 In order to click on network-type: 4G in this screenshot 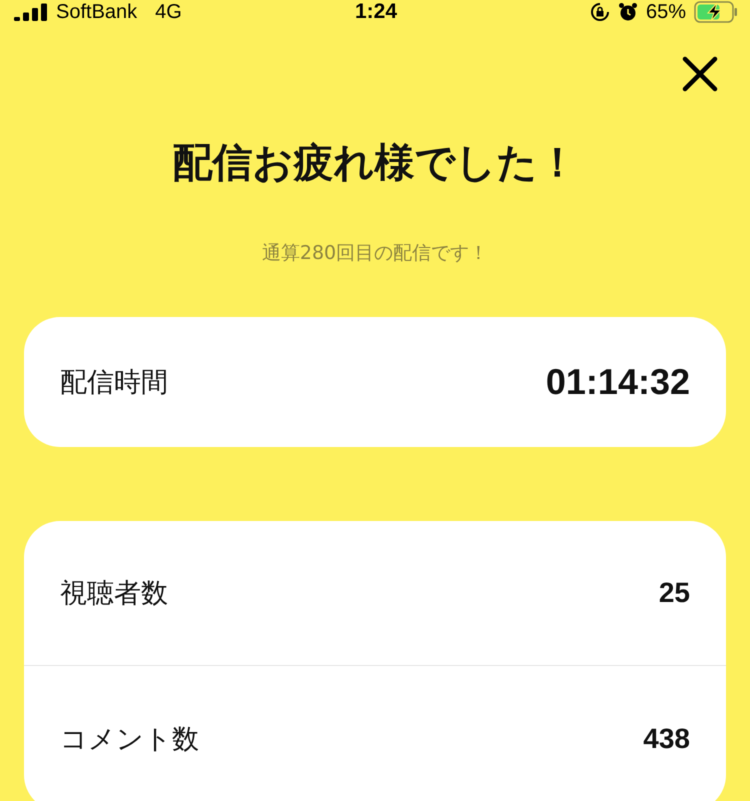, I will do `click(168, 12)`.